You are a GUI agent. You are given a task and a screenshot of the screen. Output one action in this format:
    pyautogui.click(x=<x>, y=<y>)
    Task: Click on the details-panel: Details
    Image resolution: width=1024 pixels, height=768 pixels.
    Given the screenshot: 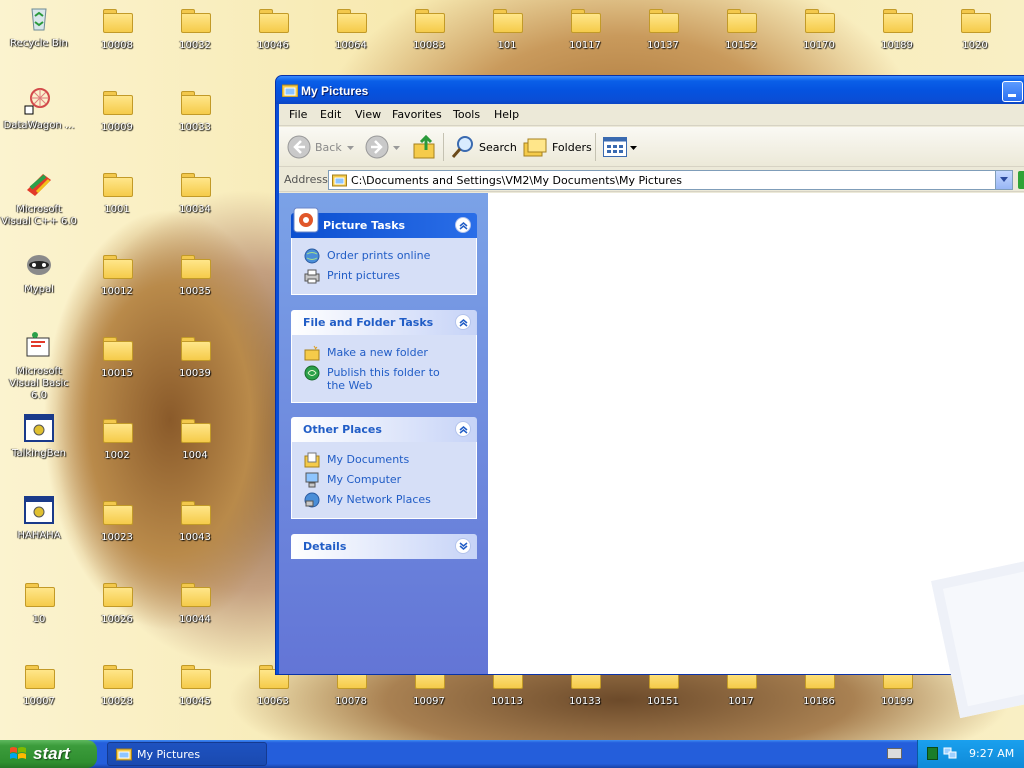 What is the action you would take?
    pyautogui.click(x=384, y=546)
    